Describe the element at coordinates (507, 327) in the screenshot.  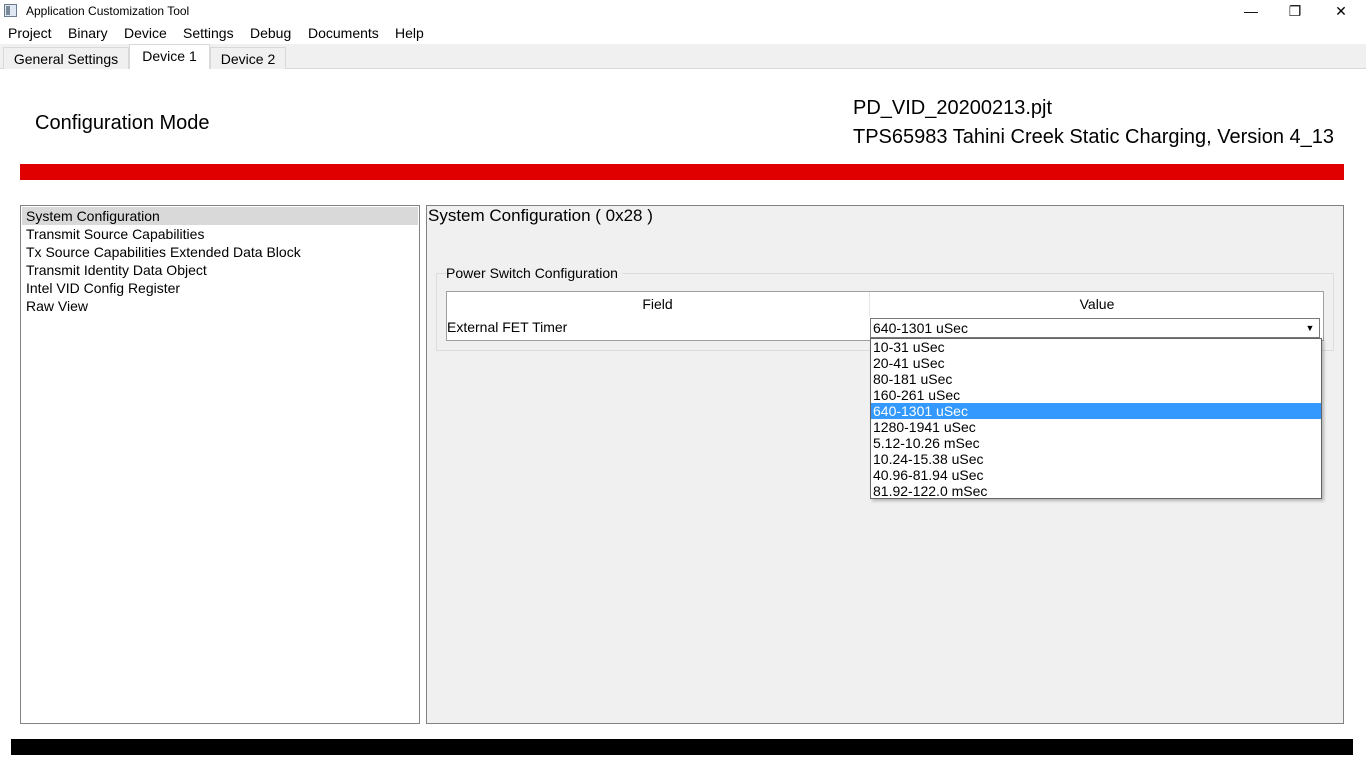
I see `field-cell: External FET Timer` at that location.